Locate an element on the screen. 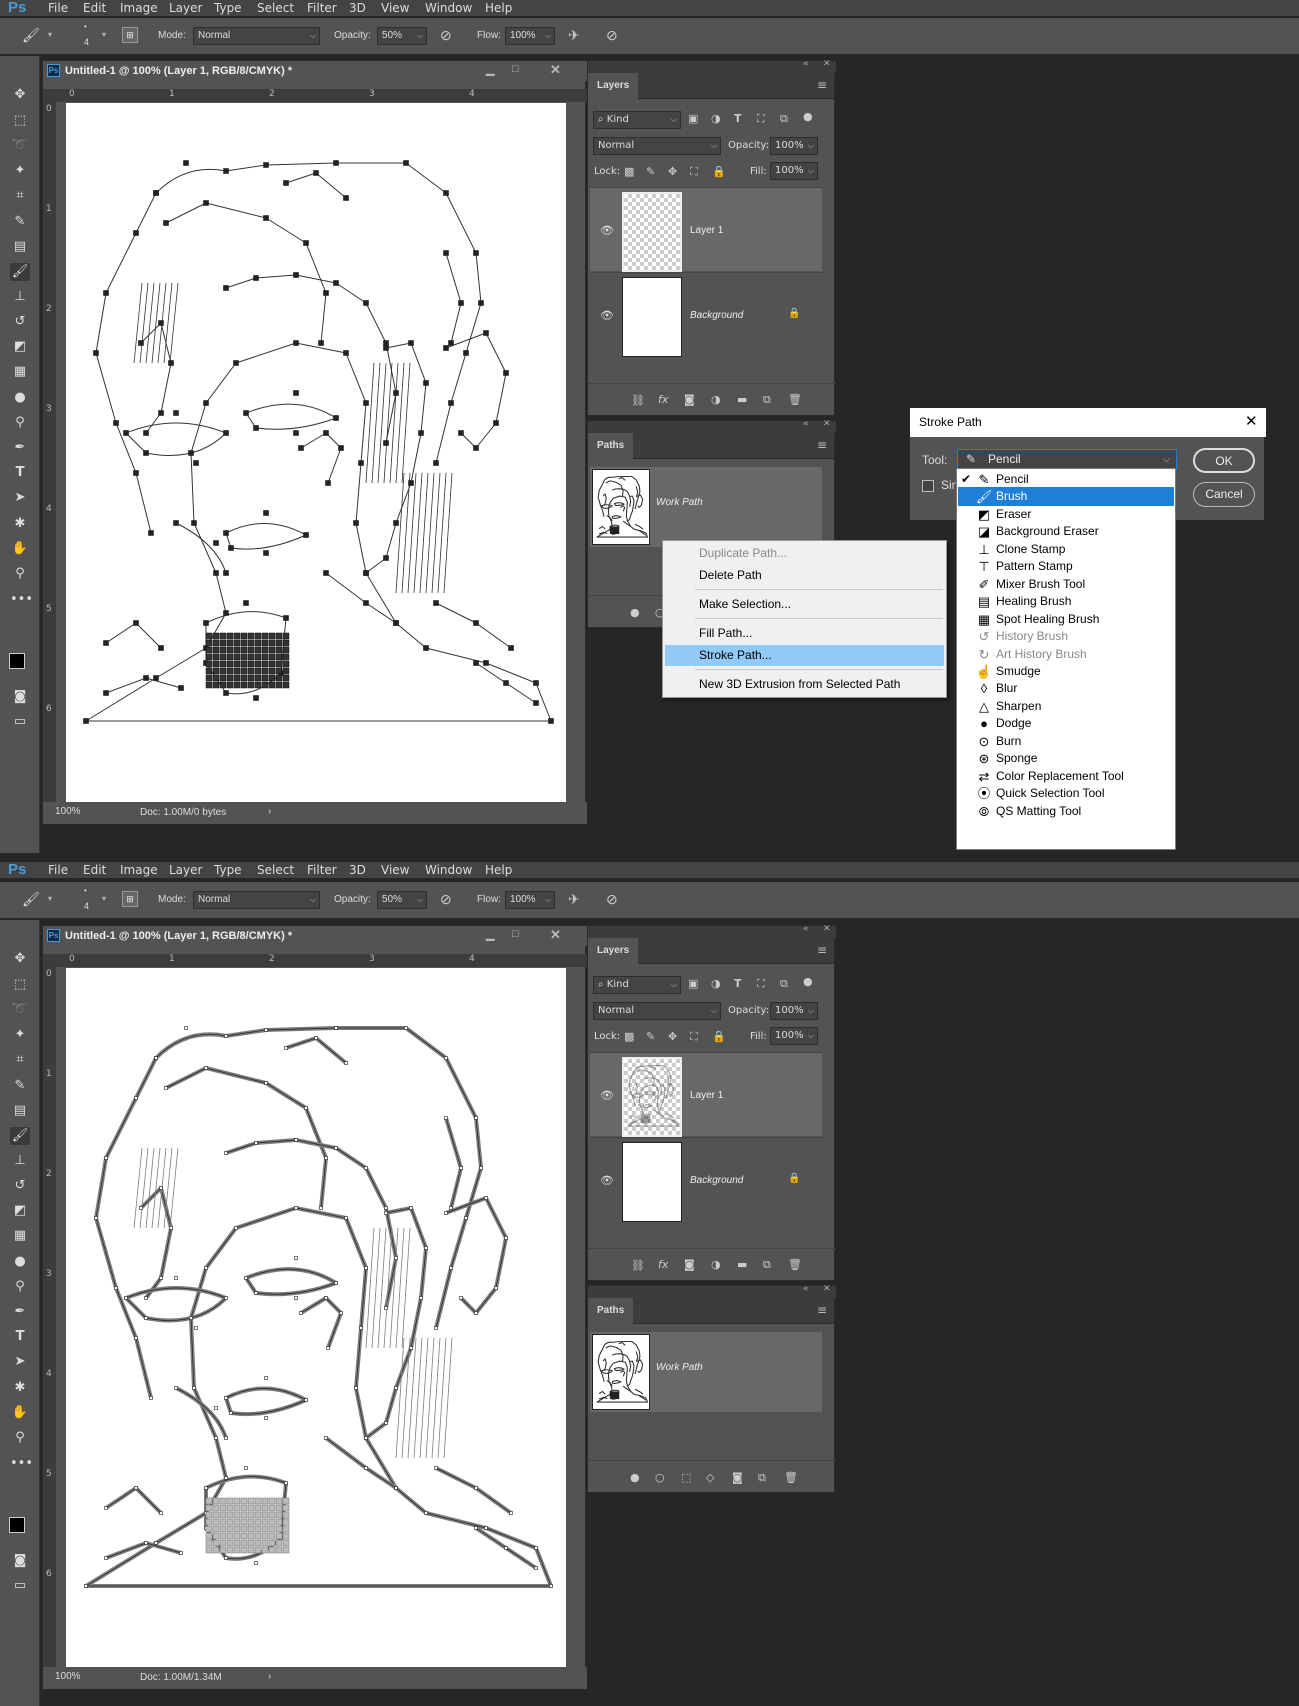  adjustment-layer-icon: ◑ is located at coordinates (716, 1265).